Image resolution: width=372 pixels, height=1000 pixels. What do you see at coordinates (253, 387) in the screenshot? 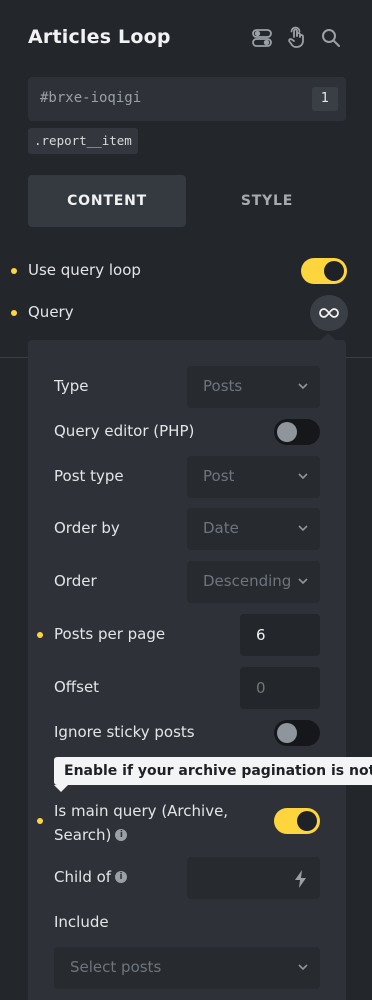
I see `type-select: Posts` at bounding box center [253, 387].